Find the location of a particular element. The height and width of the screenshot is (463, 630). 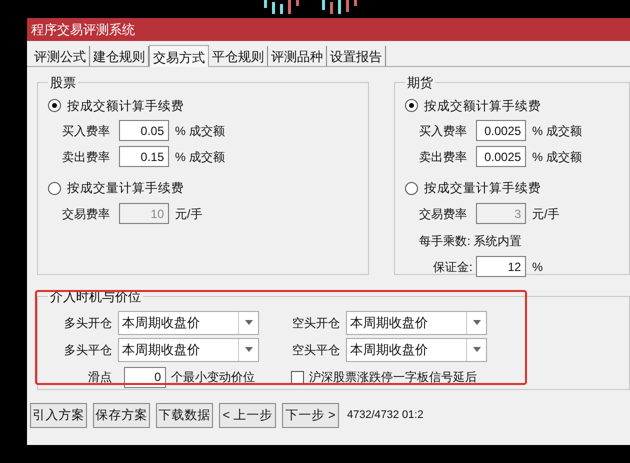

button: 下一步 > is located at coordinates (310, 415).